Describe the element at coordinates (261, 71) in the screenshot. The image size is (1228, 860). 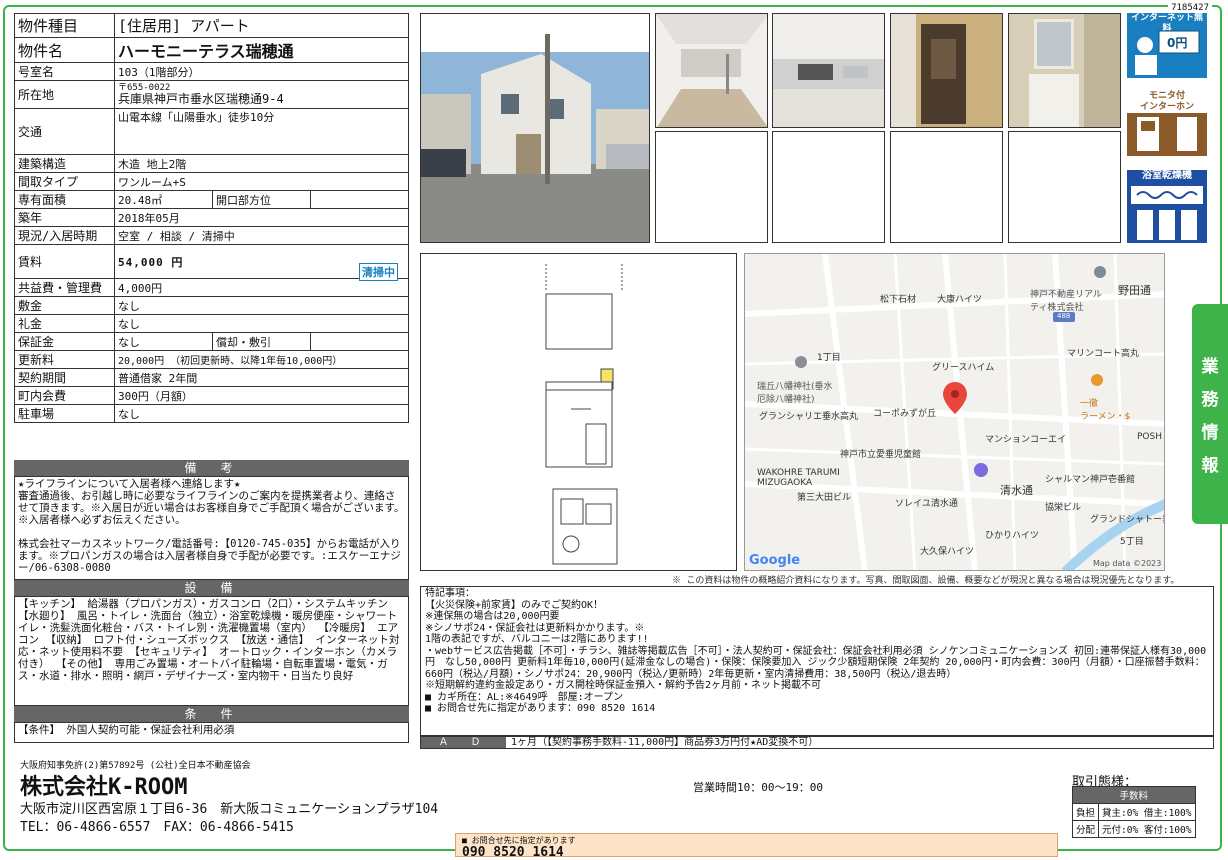
I see `value-room: 103（1階部分）` at that location.